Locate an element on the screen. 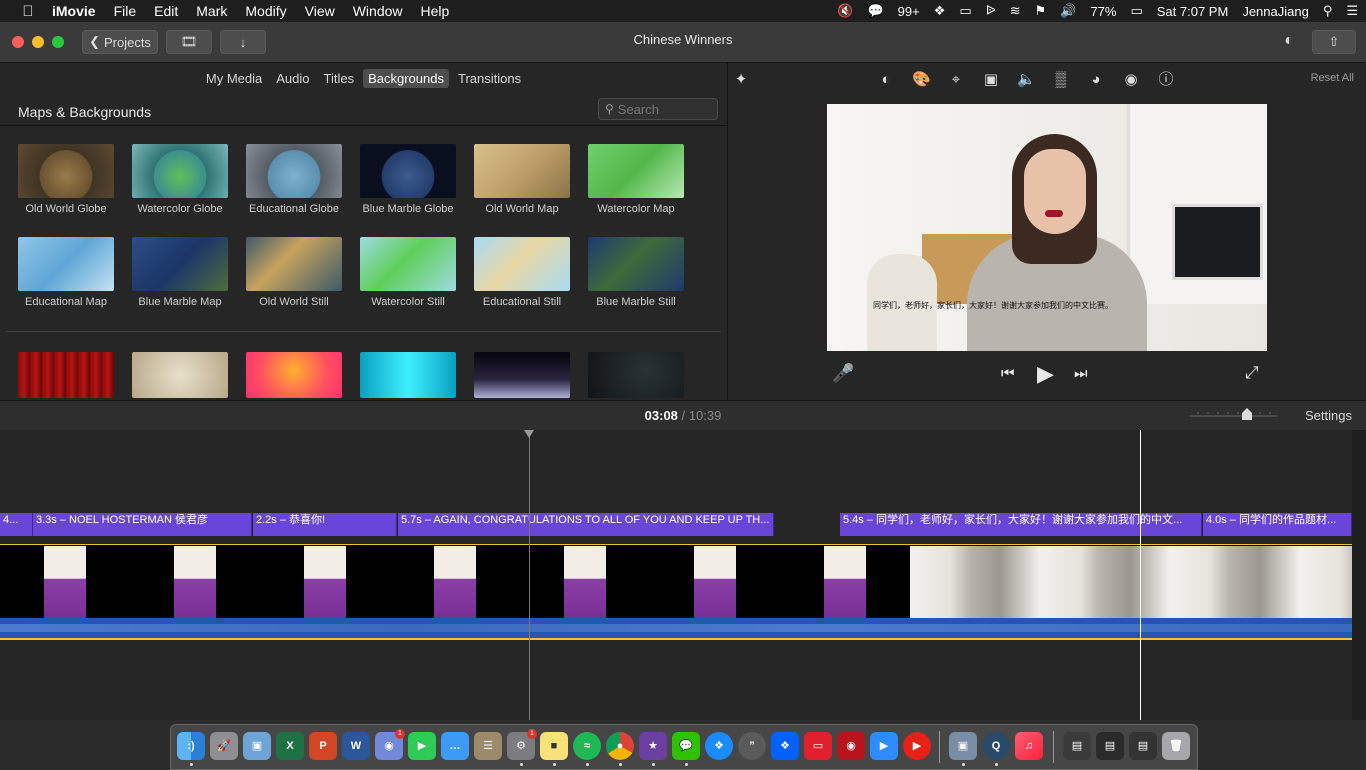 Image resolution: width=1366 pixels, height=770 pixels. battery-icon: ▭ is located at coordinates (1136, 11).